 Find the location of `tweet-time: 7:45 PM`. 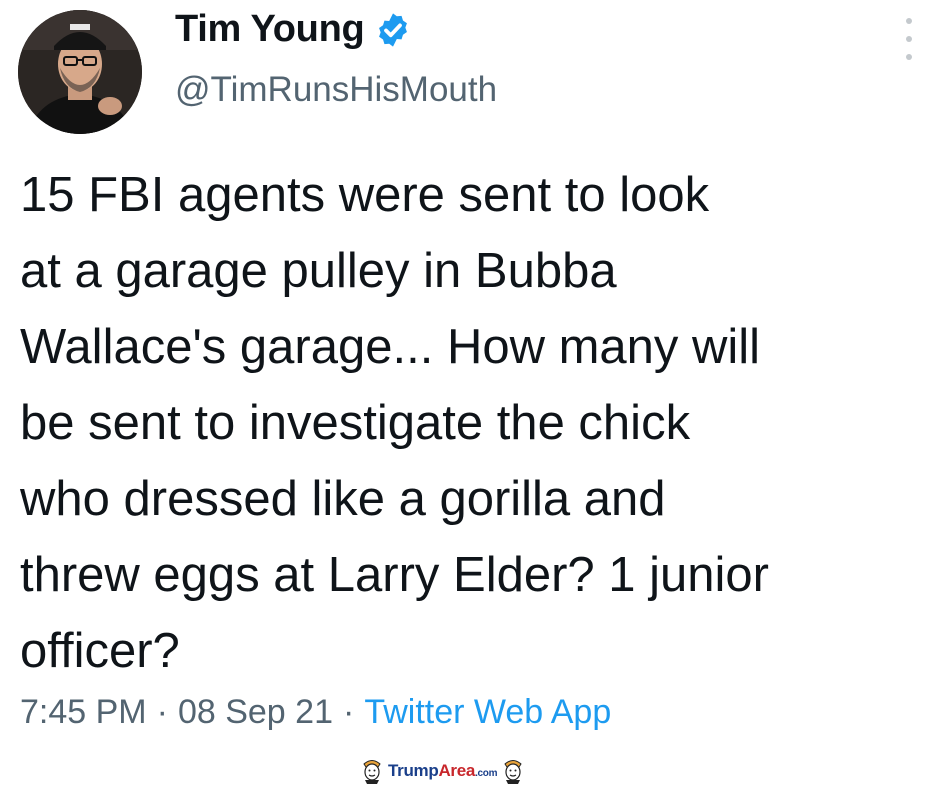

tweet-time: 7:45 PM is located at coordinates (83, 712).